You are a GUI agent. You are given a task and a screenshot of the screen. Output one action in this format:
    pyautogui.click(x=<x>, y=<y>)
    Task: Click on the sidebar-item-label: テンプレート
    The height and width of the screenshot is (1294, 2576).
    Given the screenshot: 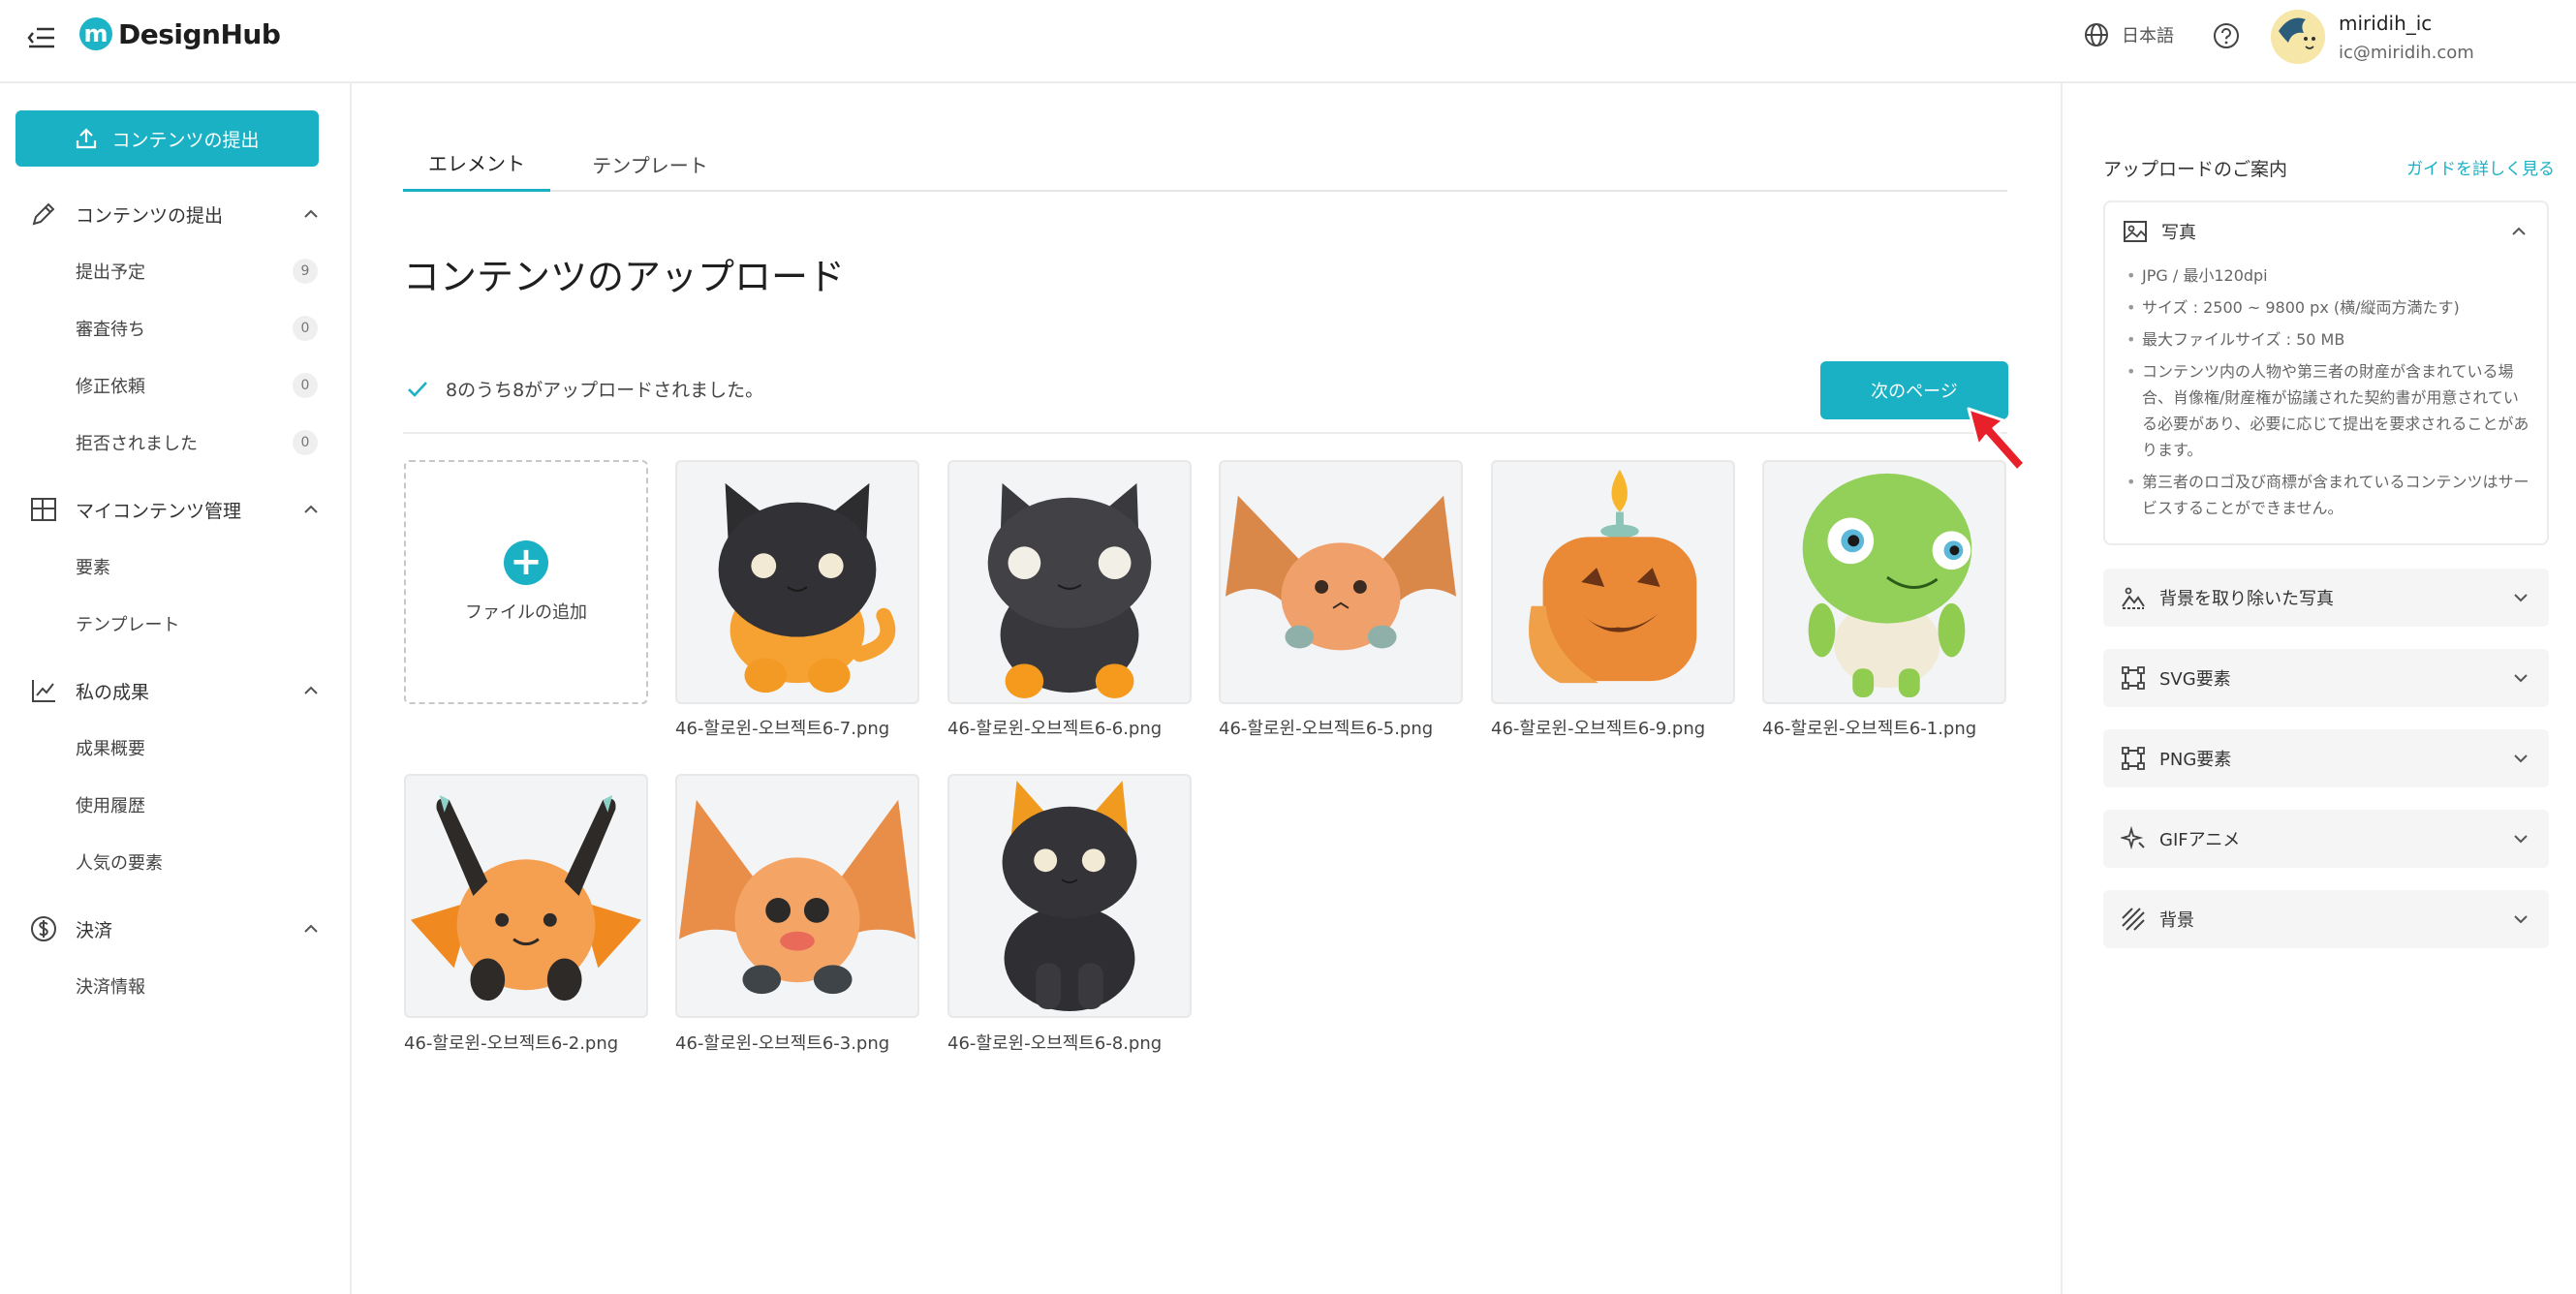 What is the action you would take?
    pyautogui.click(x=128, y=625)
    